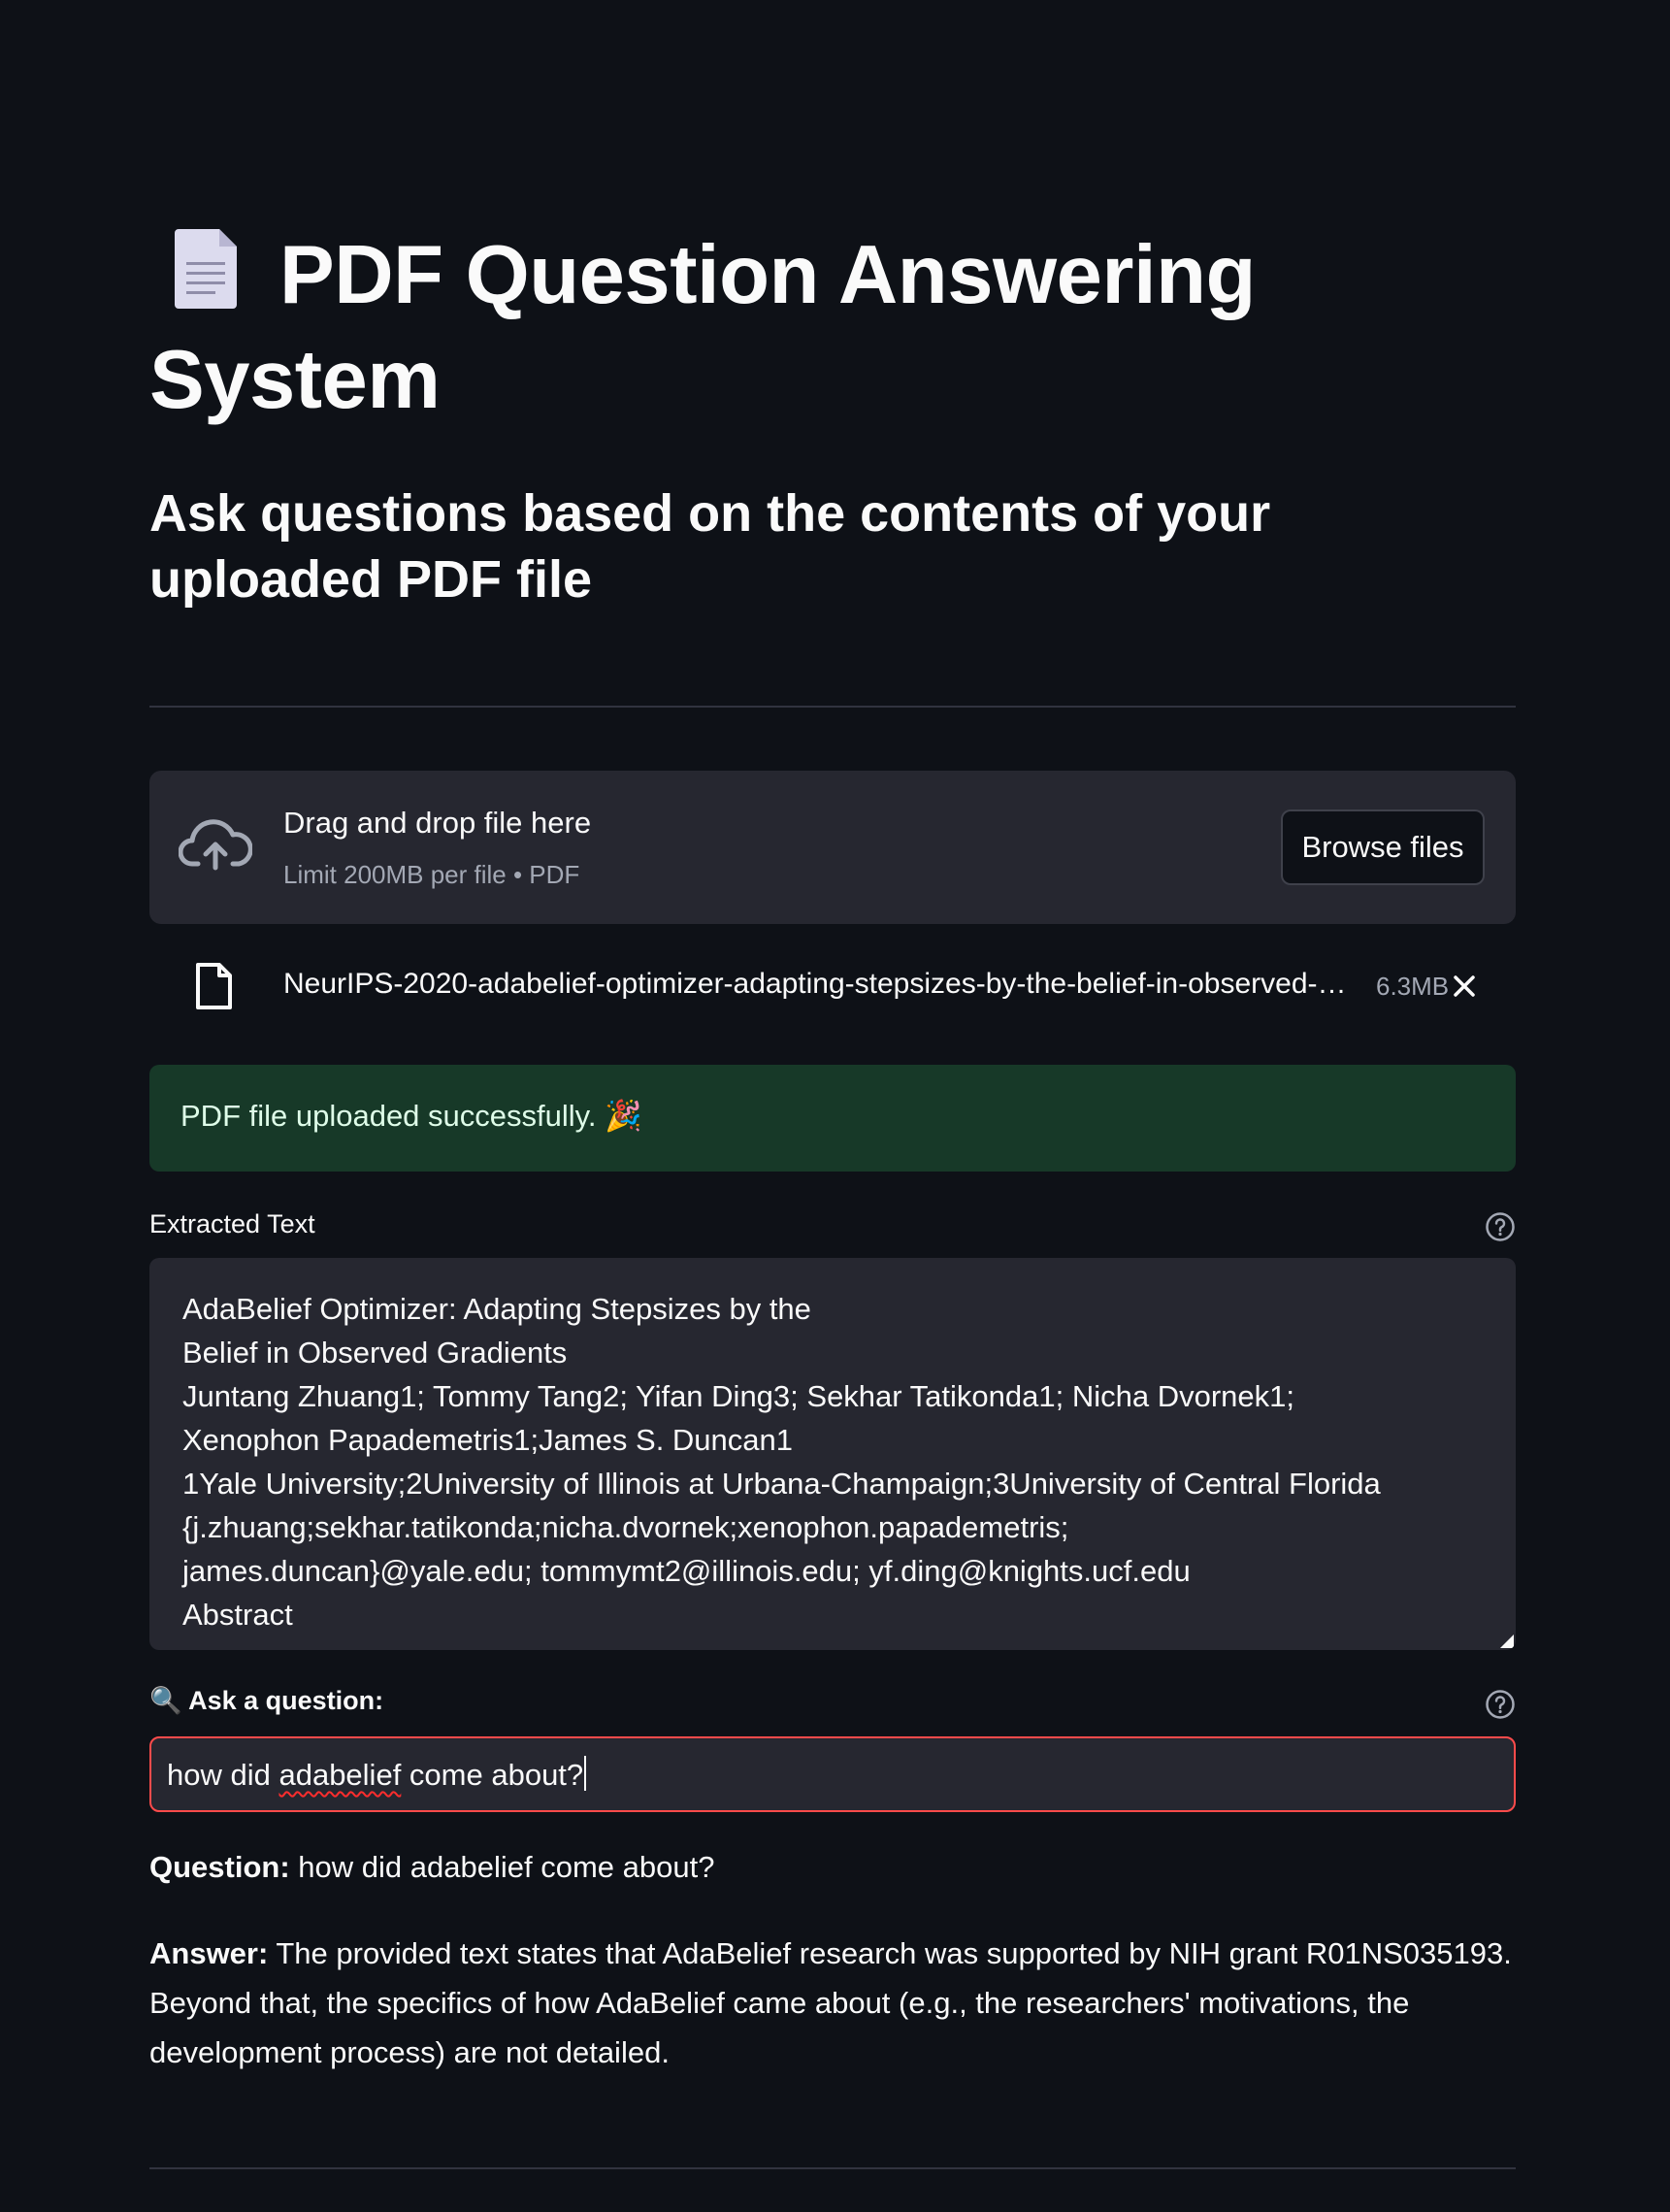 This screenshot has width=1670, height=2212. I want to click on page-title-text: PDF Question Answering System, so click(702, 327).